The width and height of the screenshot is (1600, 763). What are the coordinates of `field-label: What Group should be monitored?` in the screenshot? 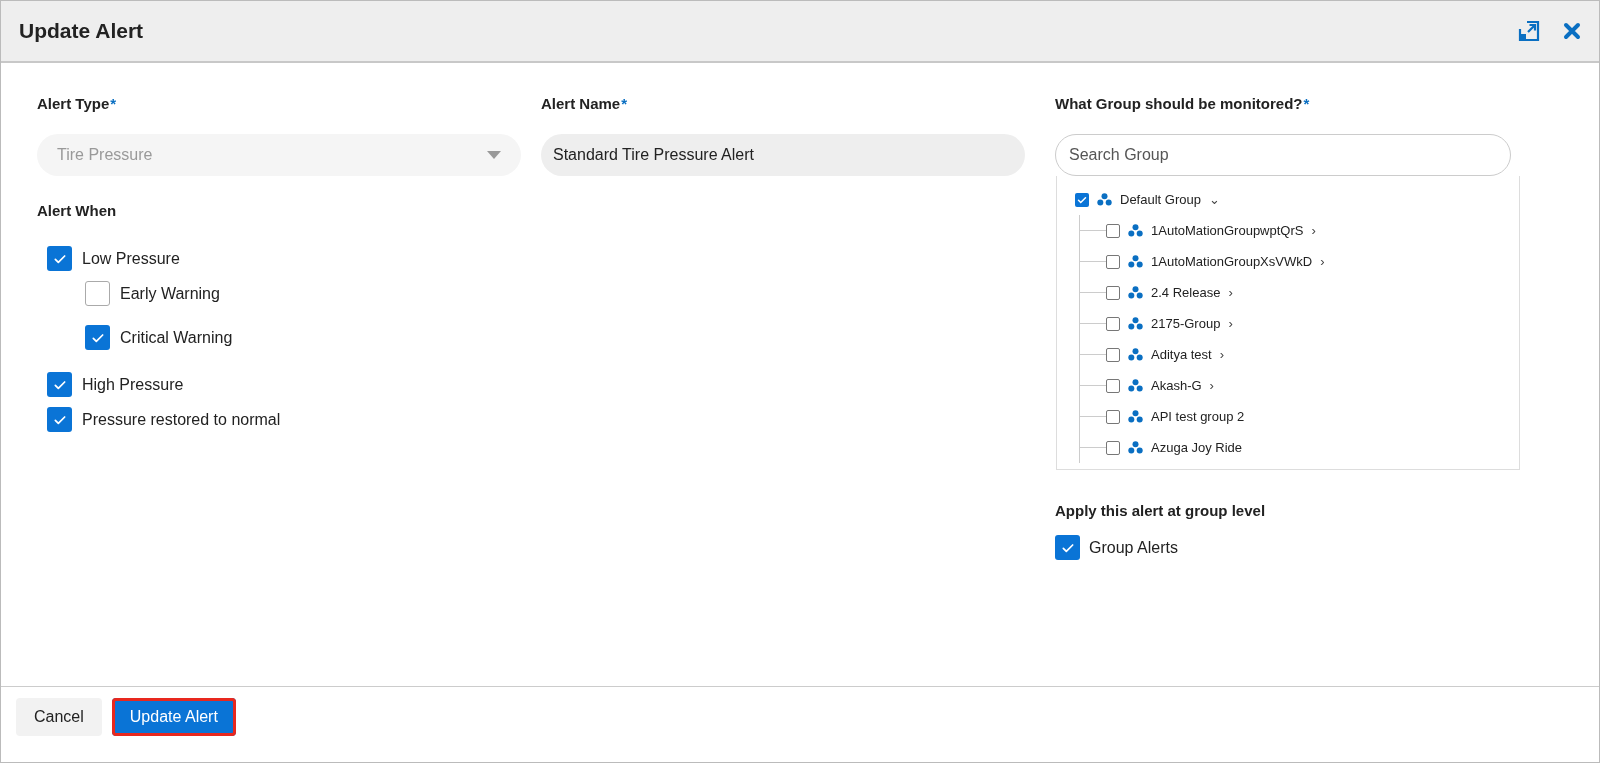 It's located at (1179, 103).